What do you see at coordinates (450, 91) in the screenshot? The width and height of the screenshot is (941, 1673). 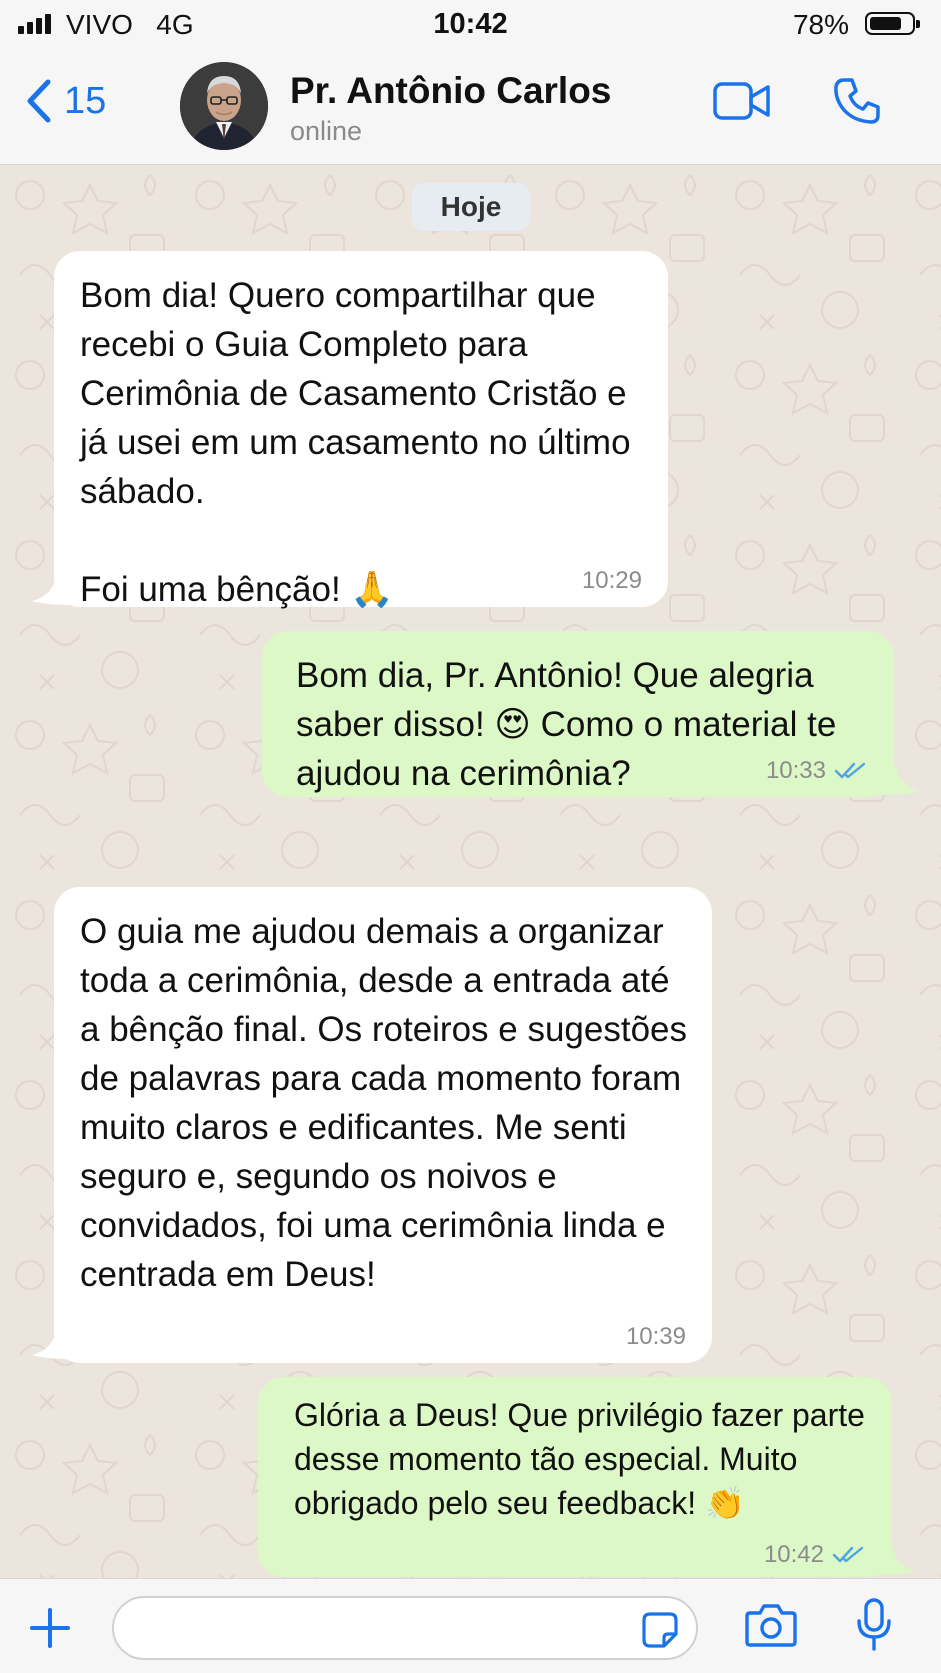 I see `contact-name: Pr. Antônio Carlos` at bounding box center [450, 91].